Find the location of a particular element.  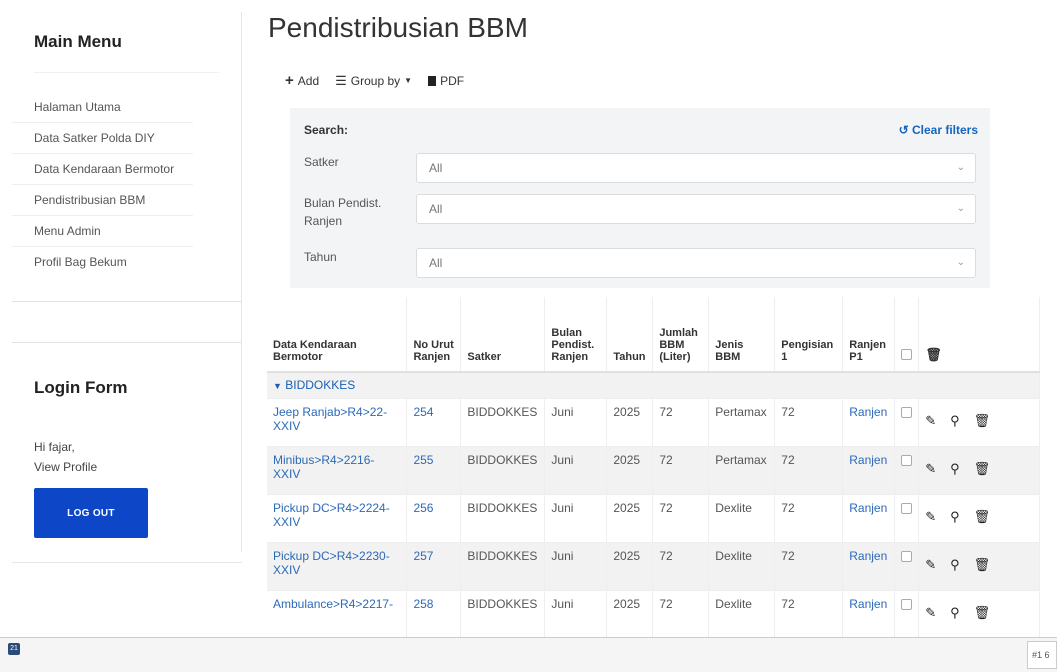

filter-row-satker: Satker All ⌄ is located at coordinates (640, 168).